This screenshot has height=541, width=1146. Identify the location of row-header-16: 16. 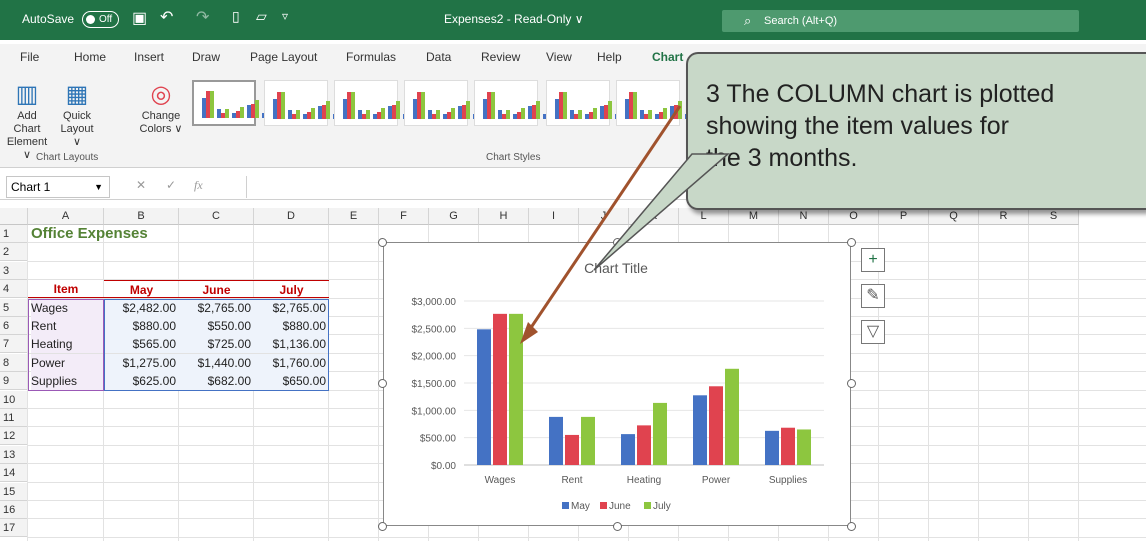
(14, 510).